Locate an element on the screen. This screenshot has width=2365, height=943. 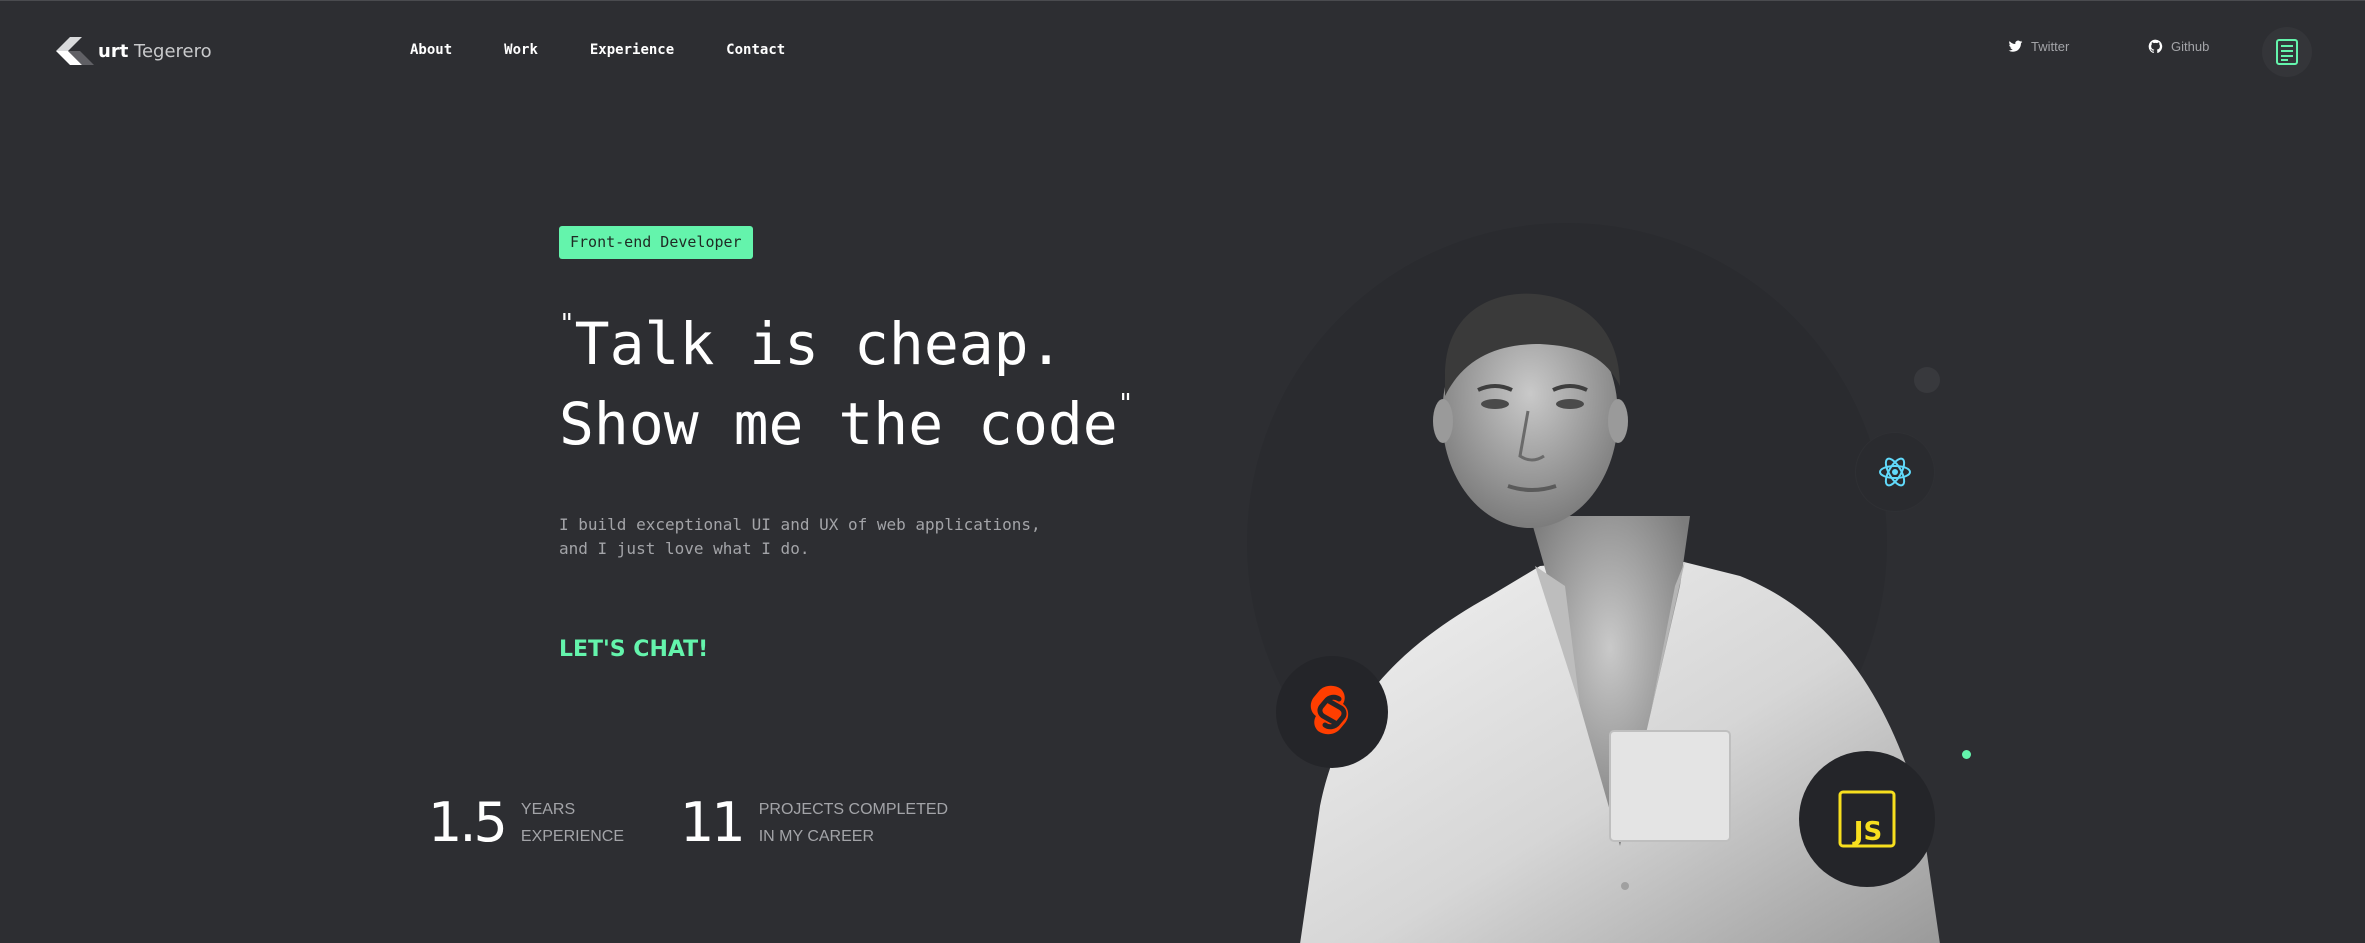
react-icon is located at coordinates (1895, 472).